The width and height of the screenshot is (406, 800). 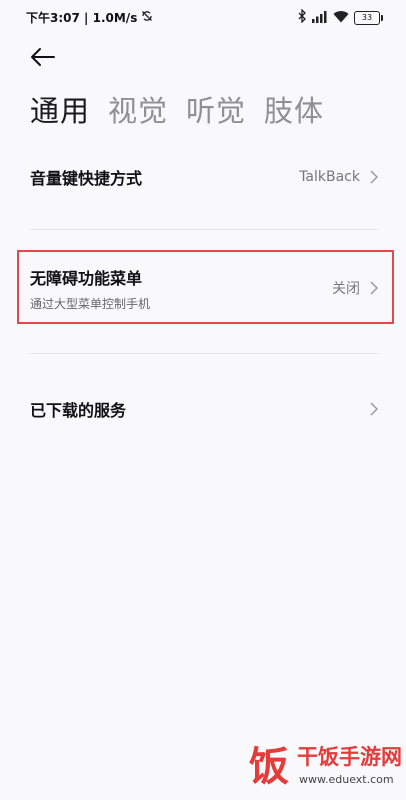 I want to click on downloaded-services-title: 已下载的服务, so click(x=78, y=410).